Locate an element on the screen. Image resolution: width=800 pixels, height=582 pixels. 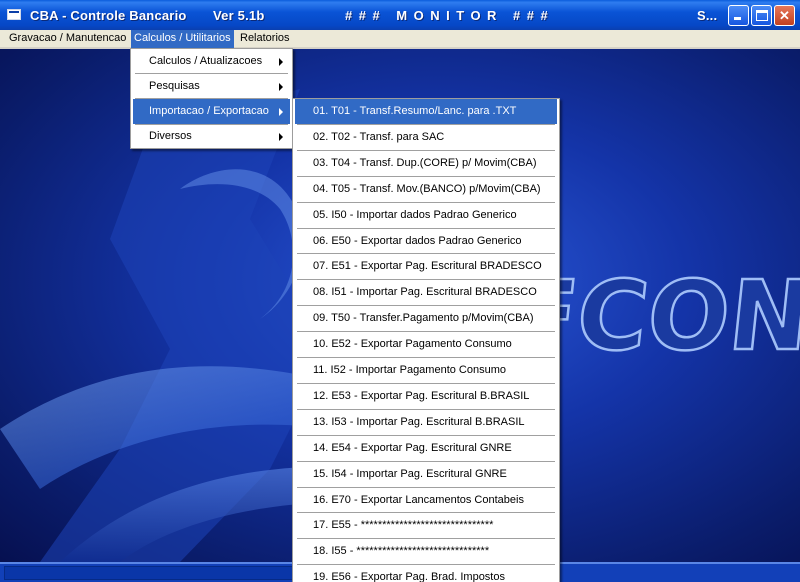
export-menu-item: 19. E56 - Exportar Pag. Brad. Impostos is located at coordinates (426, 573).